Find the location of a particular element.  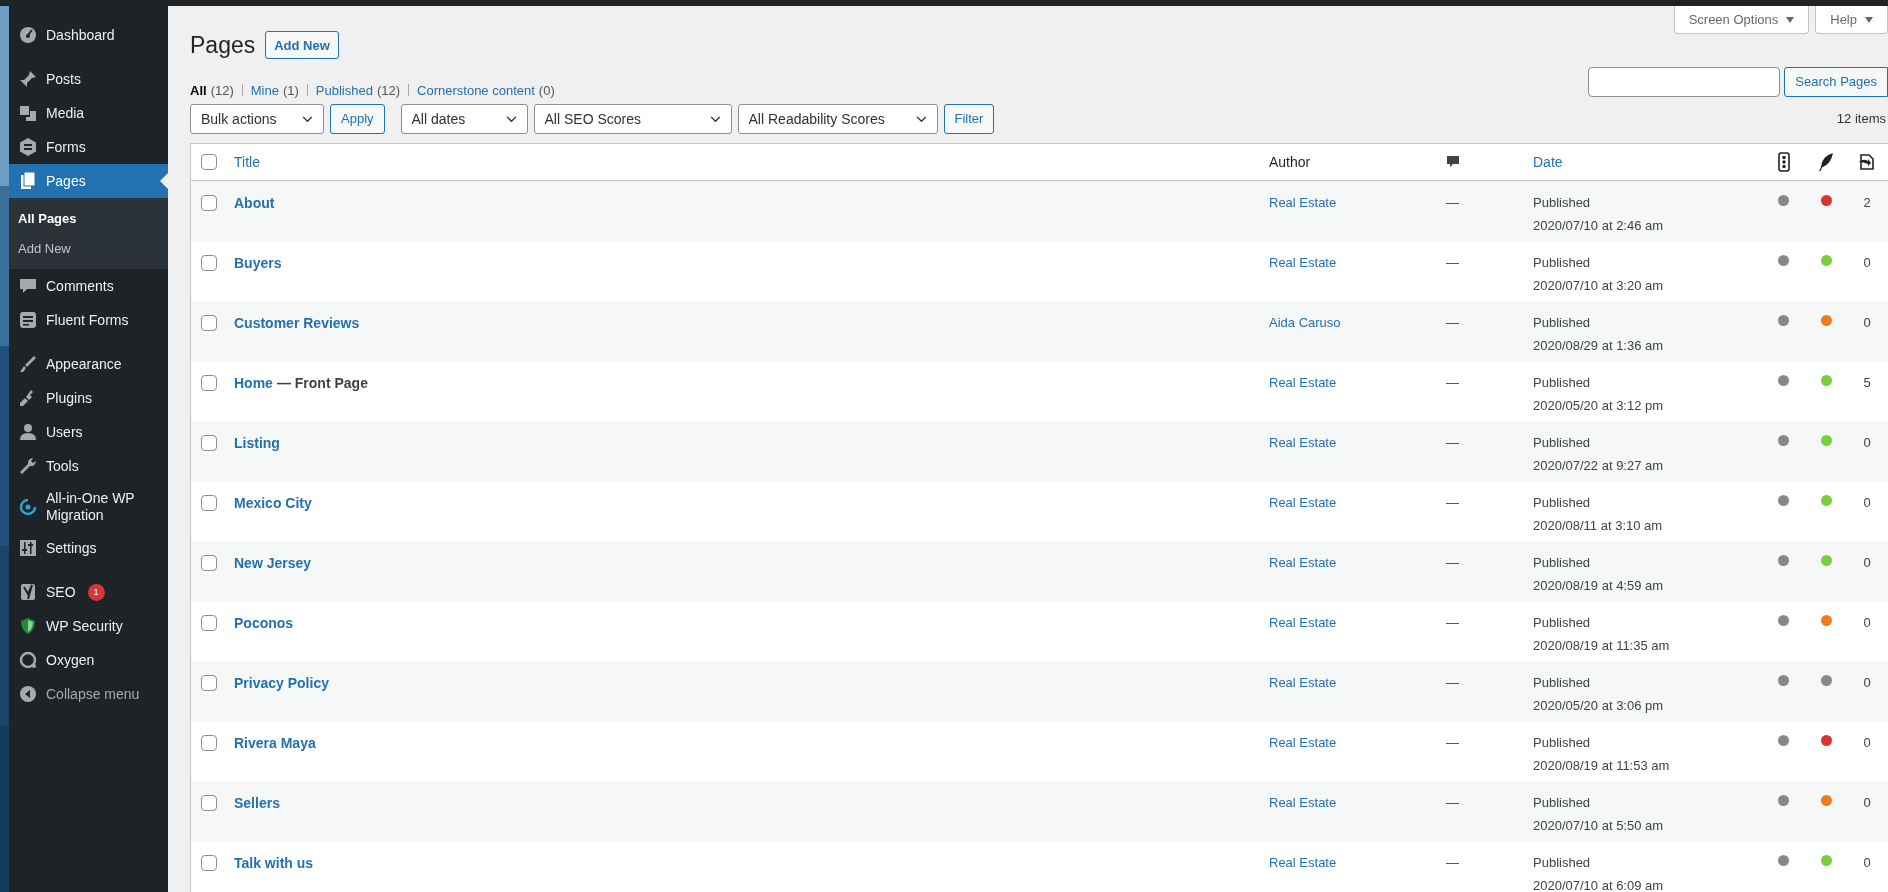

filter-button: Filter is located at coordinates (969, 119).